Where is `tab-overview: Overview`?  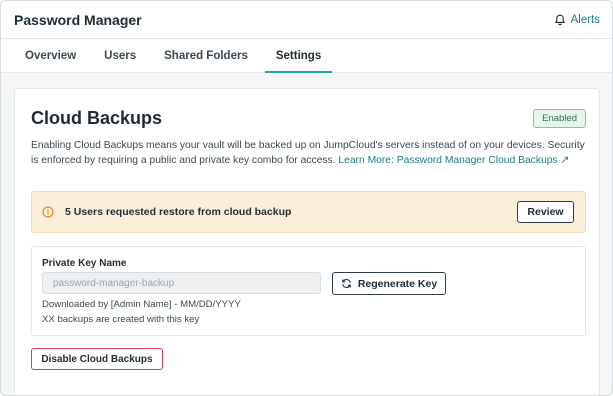
tab-overview: Overview is located at coordinates (50, 55).